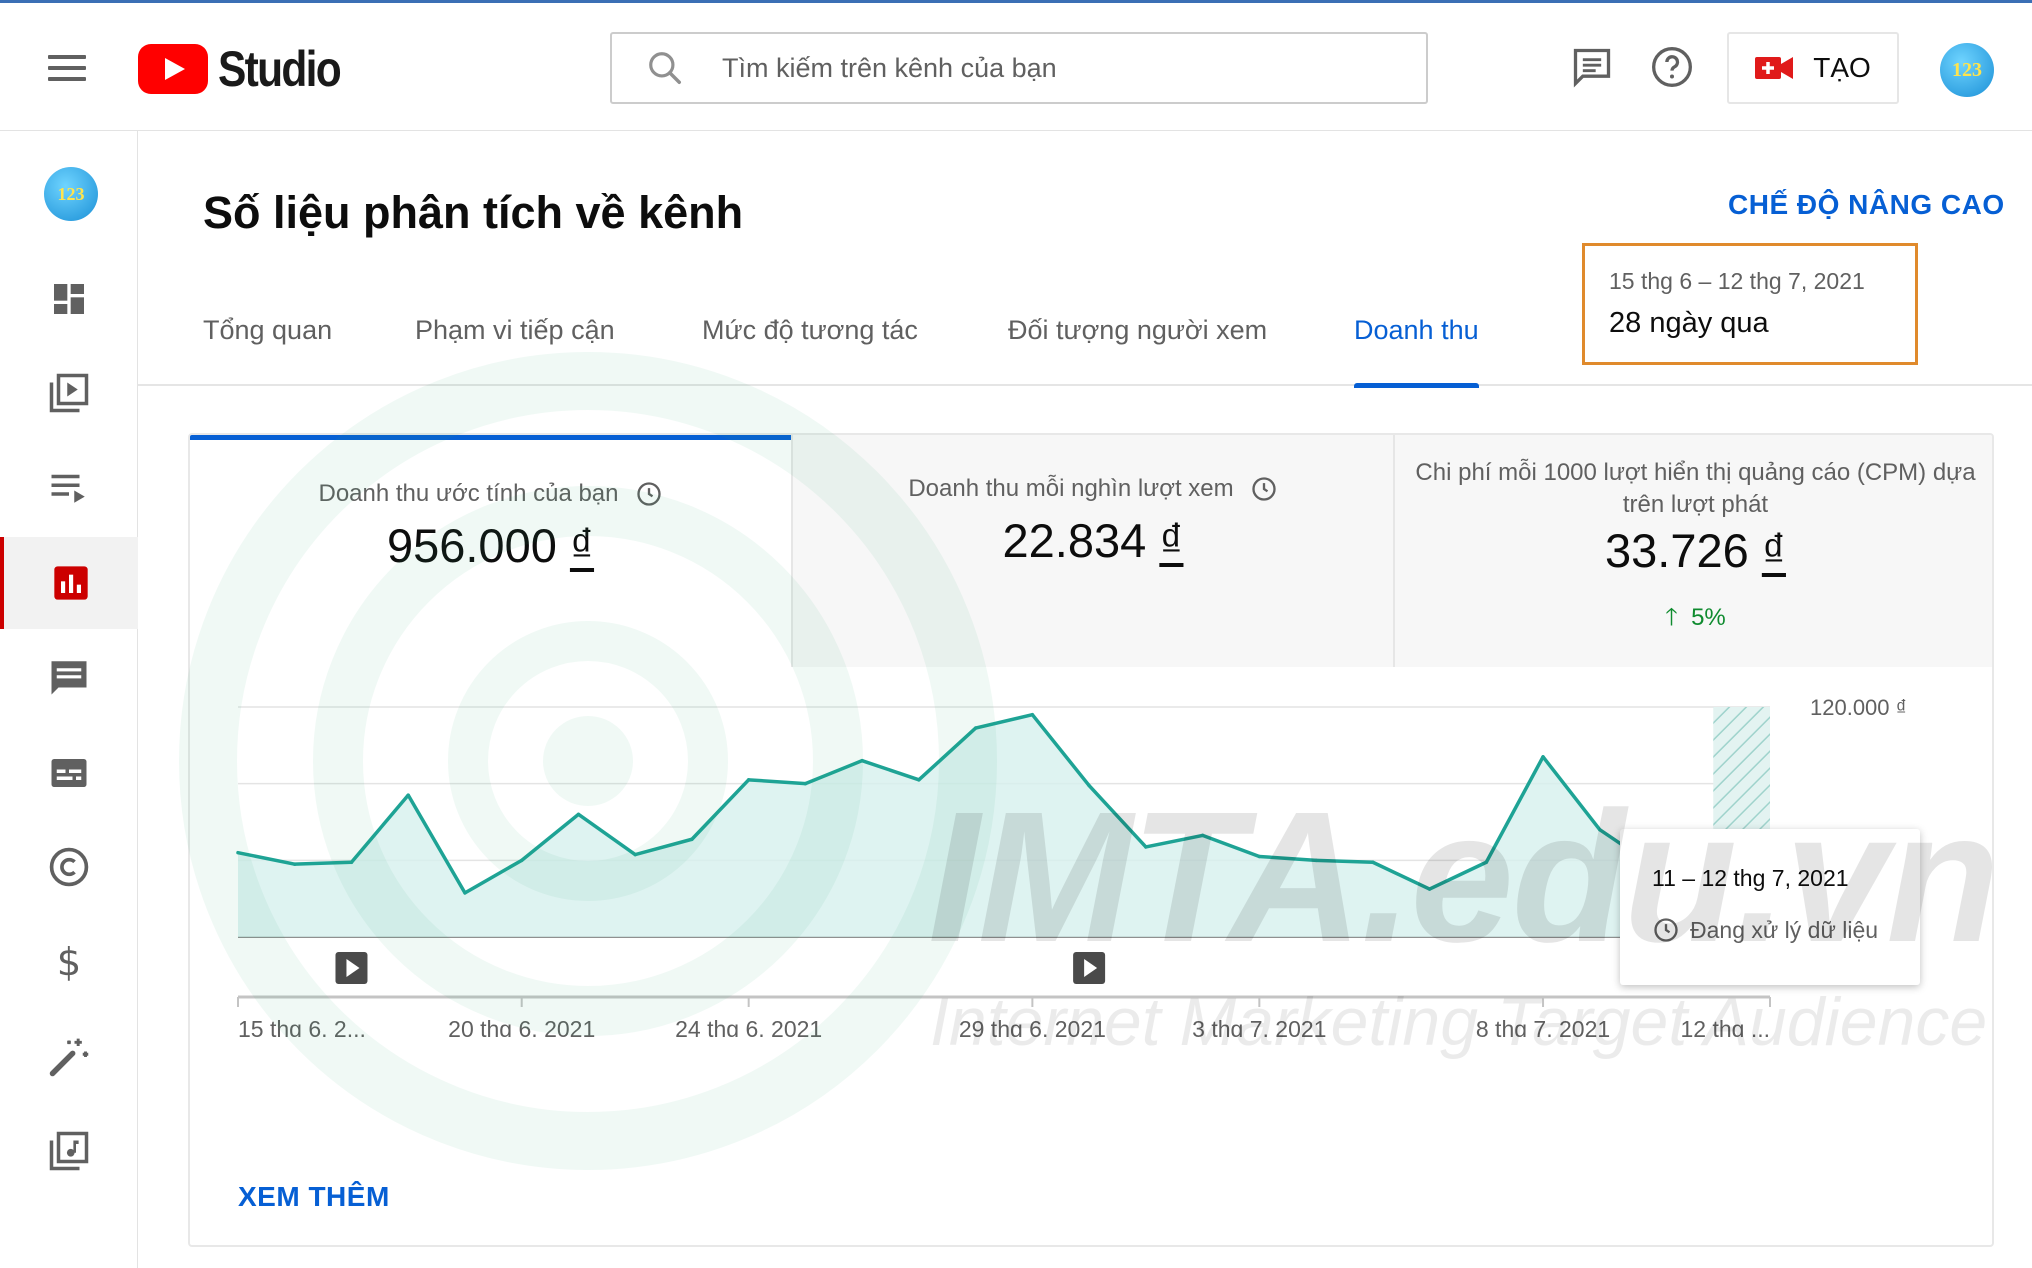 The width and height of the screenshot is (2032, 1268). I want to click on create-label: TẠO, so click(1842, 67).